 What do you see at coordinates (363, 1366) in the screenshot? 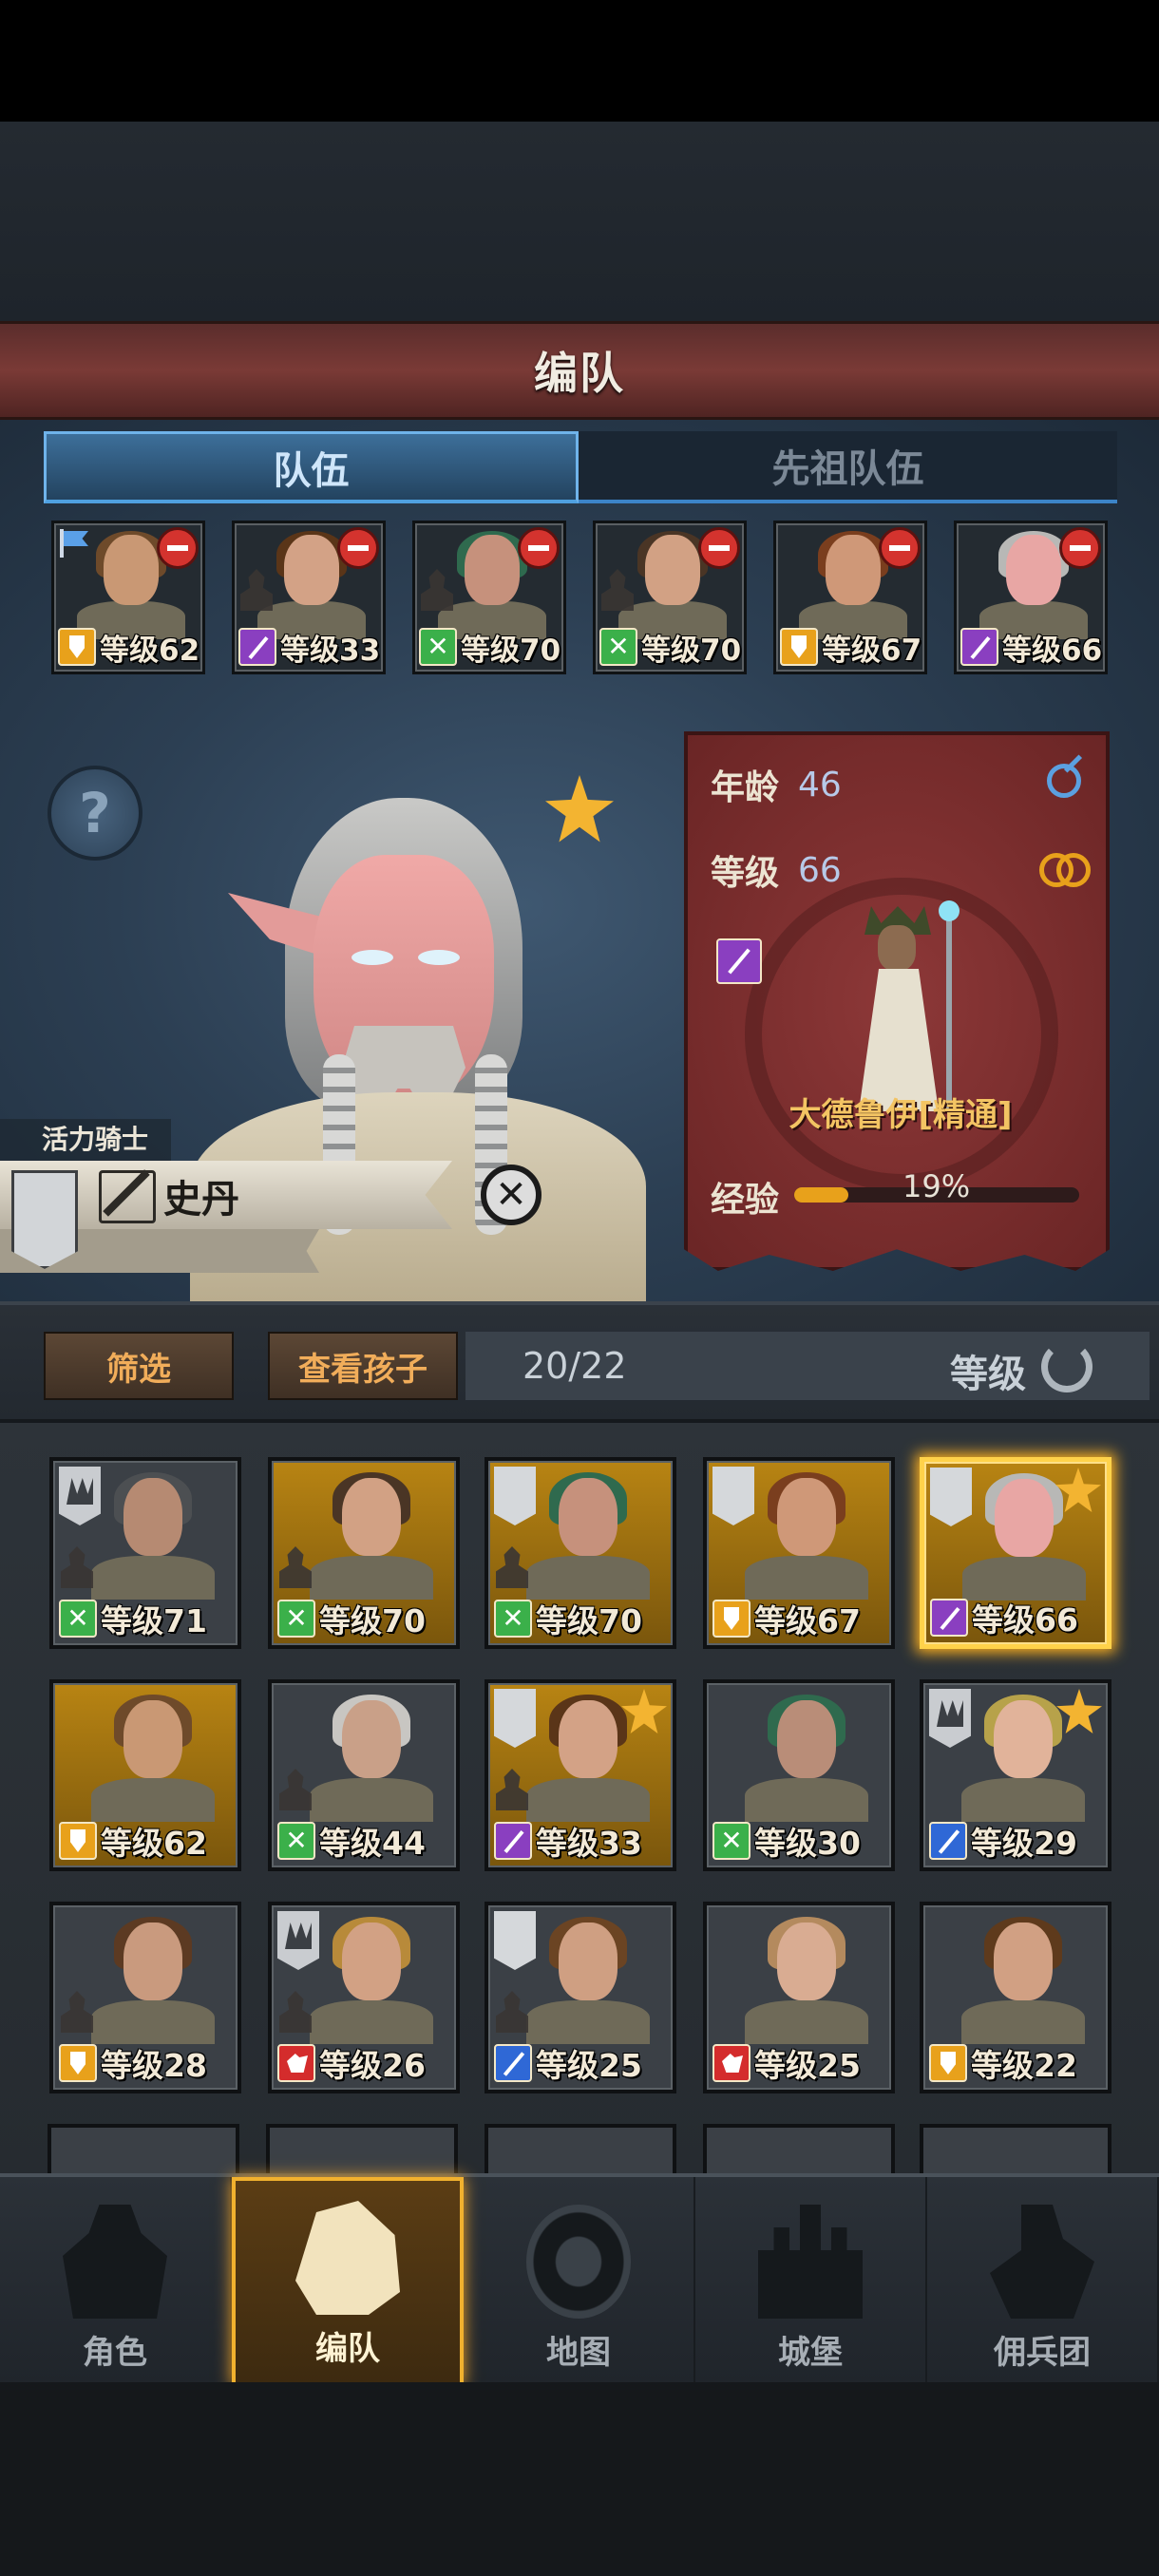
I see `view-children-button: 查看孩子` at bounding box center [363, 1366].